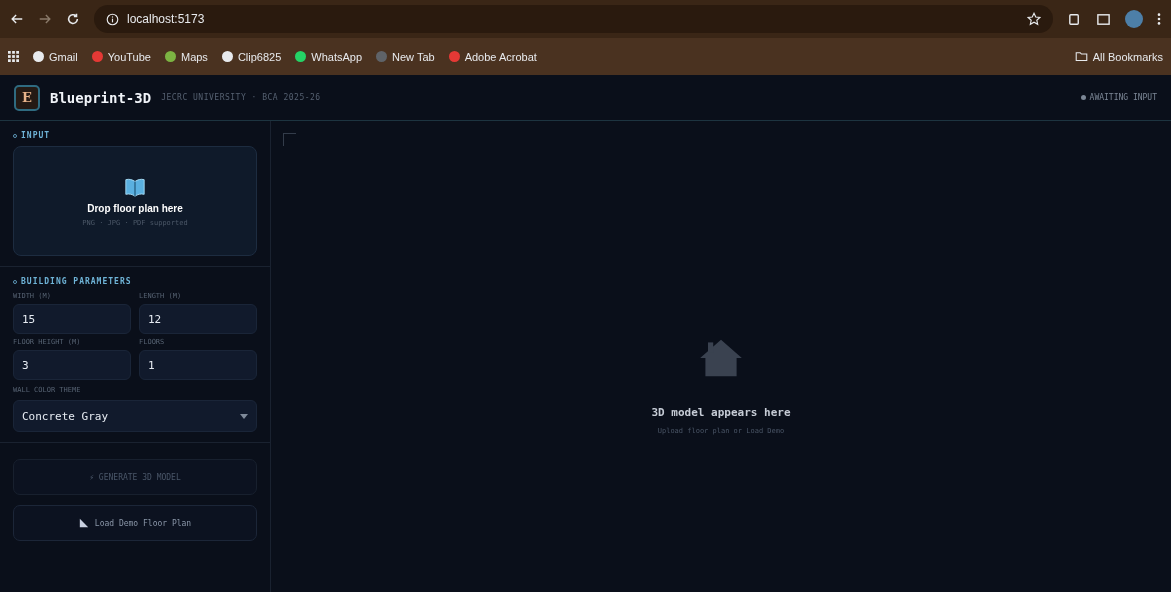  Describe the element at coordinates (1134, 19) in the screenshot. I see `profile-avatar` at that location.